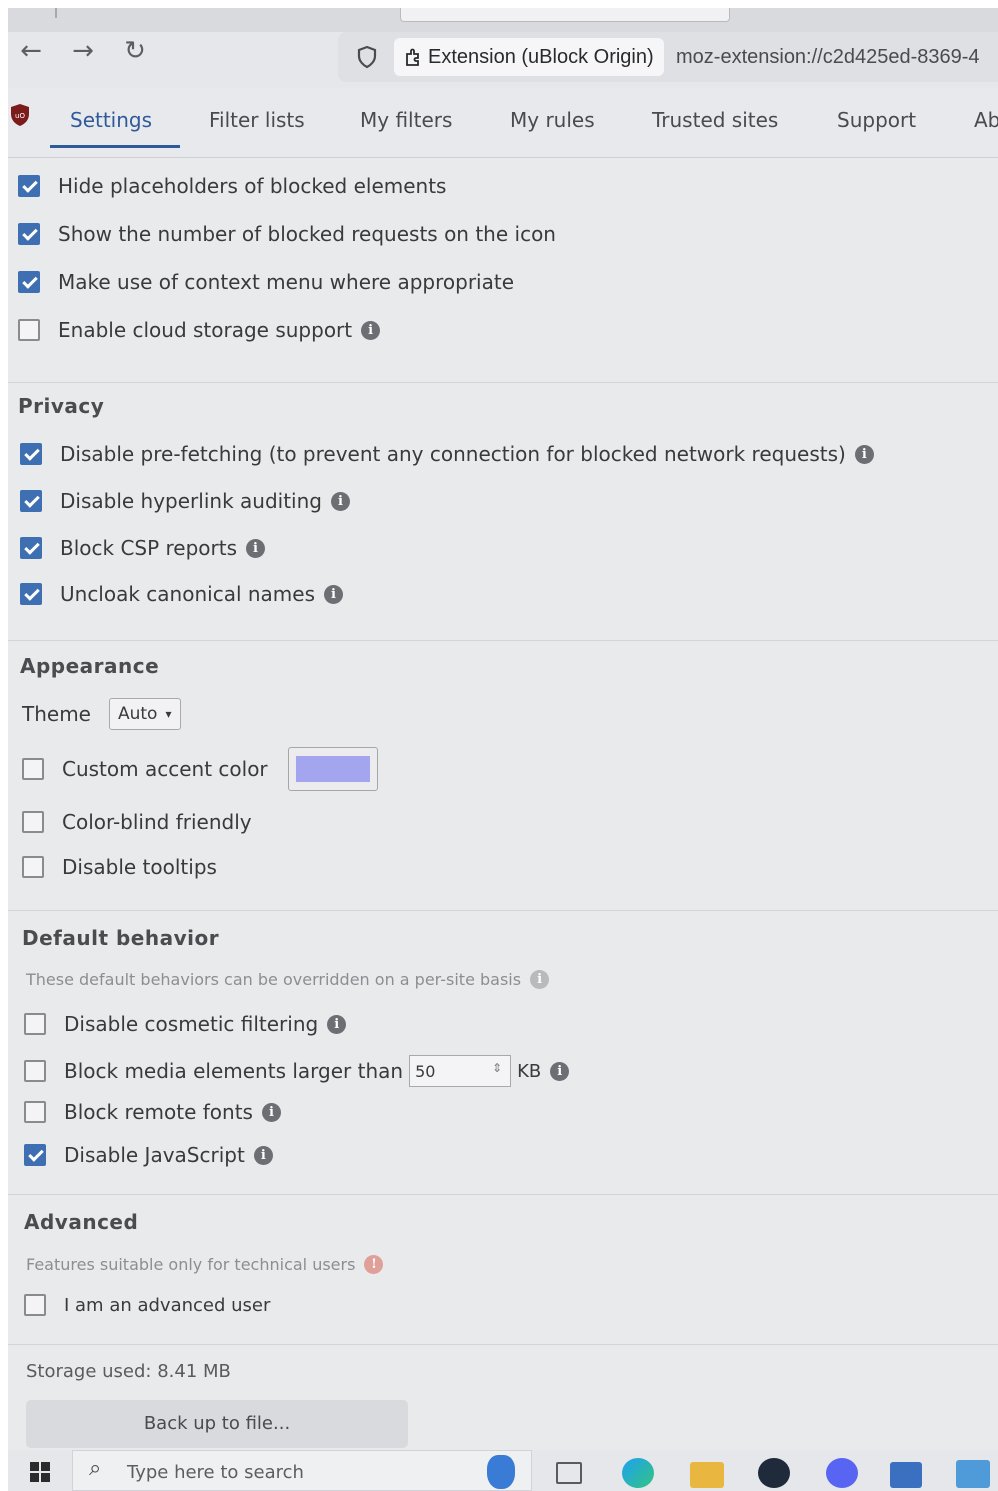 The image size is (998, 1491). I want to click on setting-disable-tooltips: Disable tooltips, so click(119, 867).